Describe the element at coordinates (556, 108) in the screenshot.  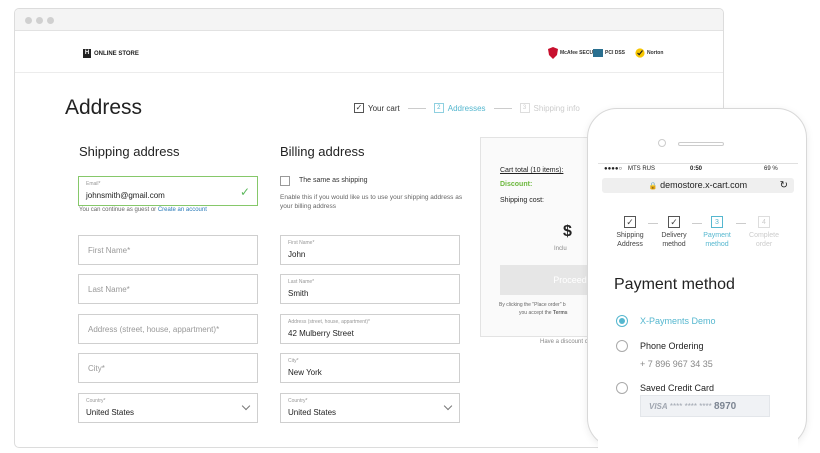
I see `step-shipping-label: Shipping info` at that location.